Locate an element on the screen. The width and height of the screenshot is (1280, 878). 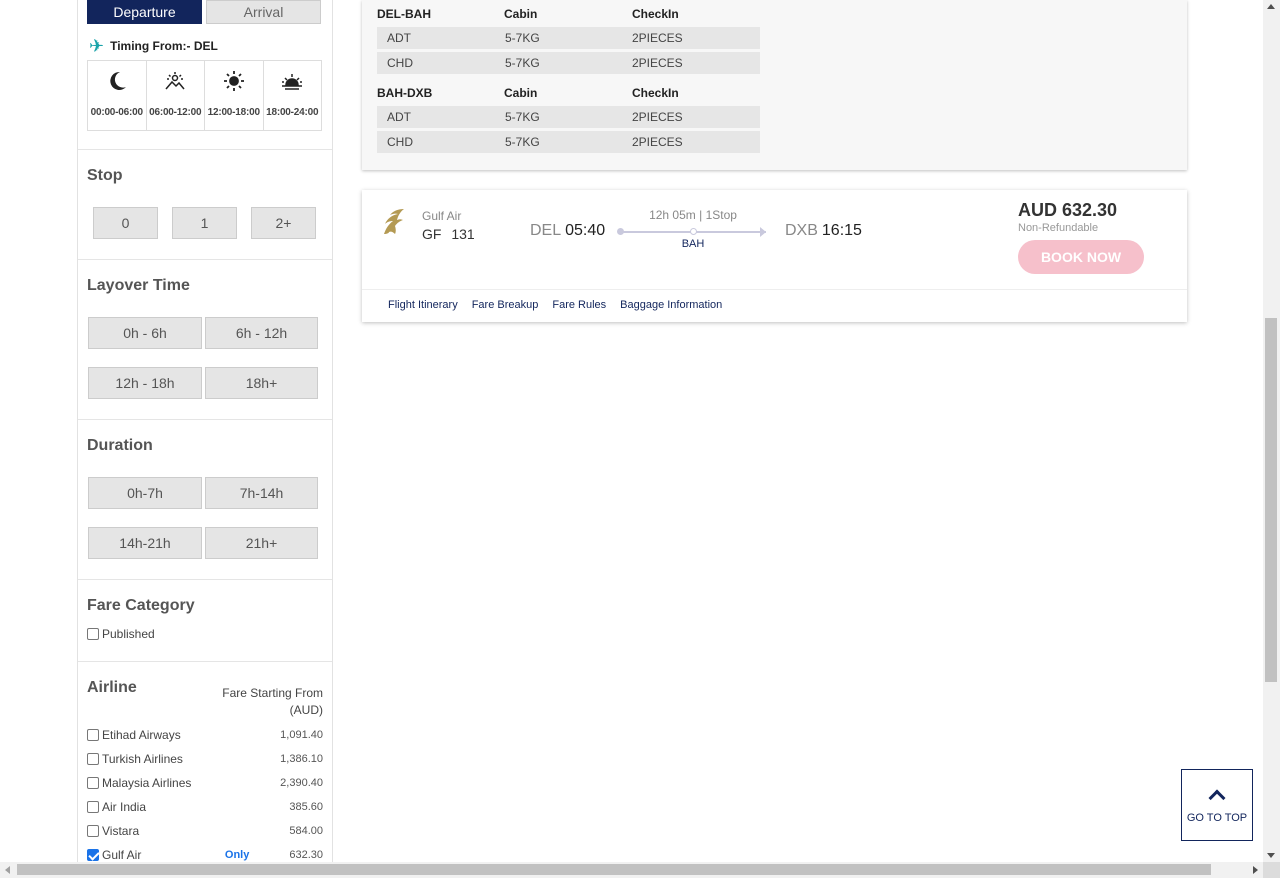
airline-item: Turkish Airlines 1,386.10 is located at coordinates (205, 759).